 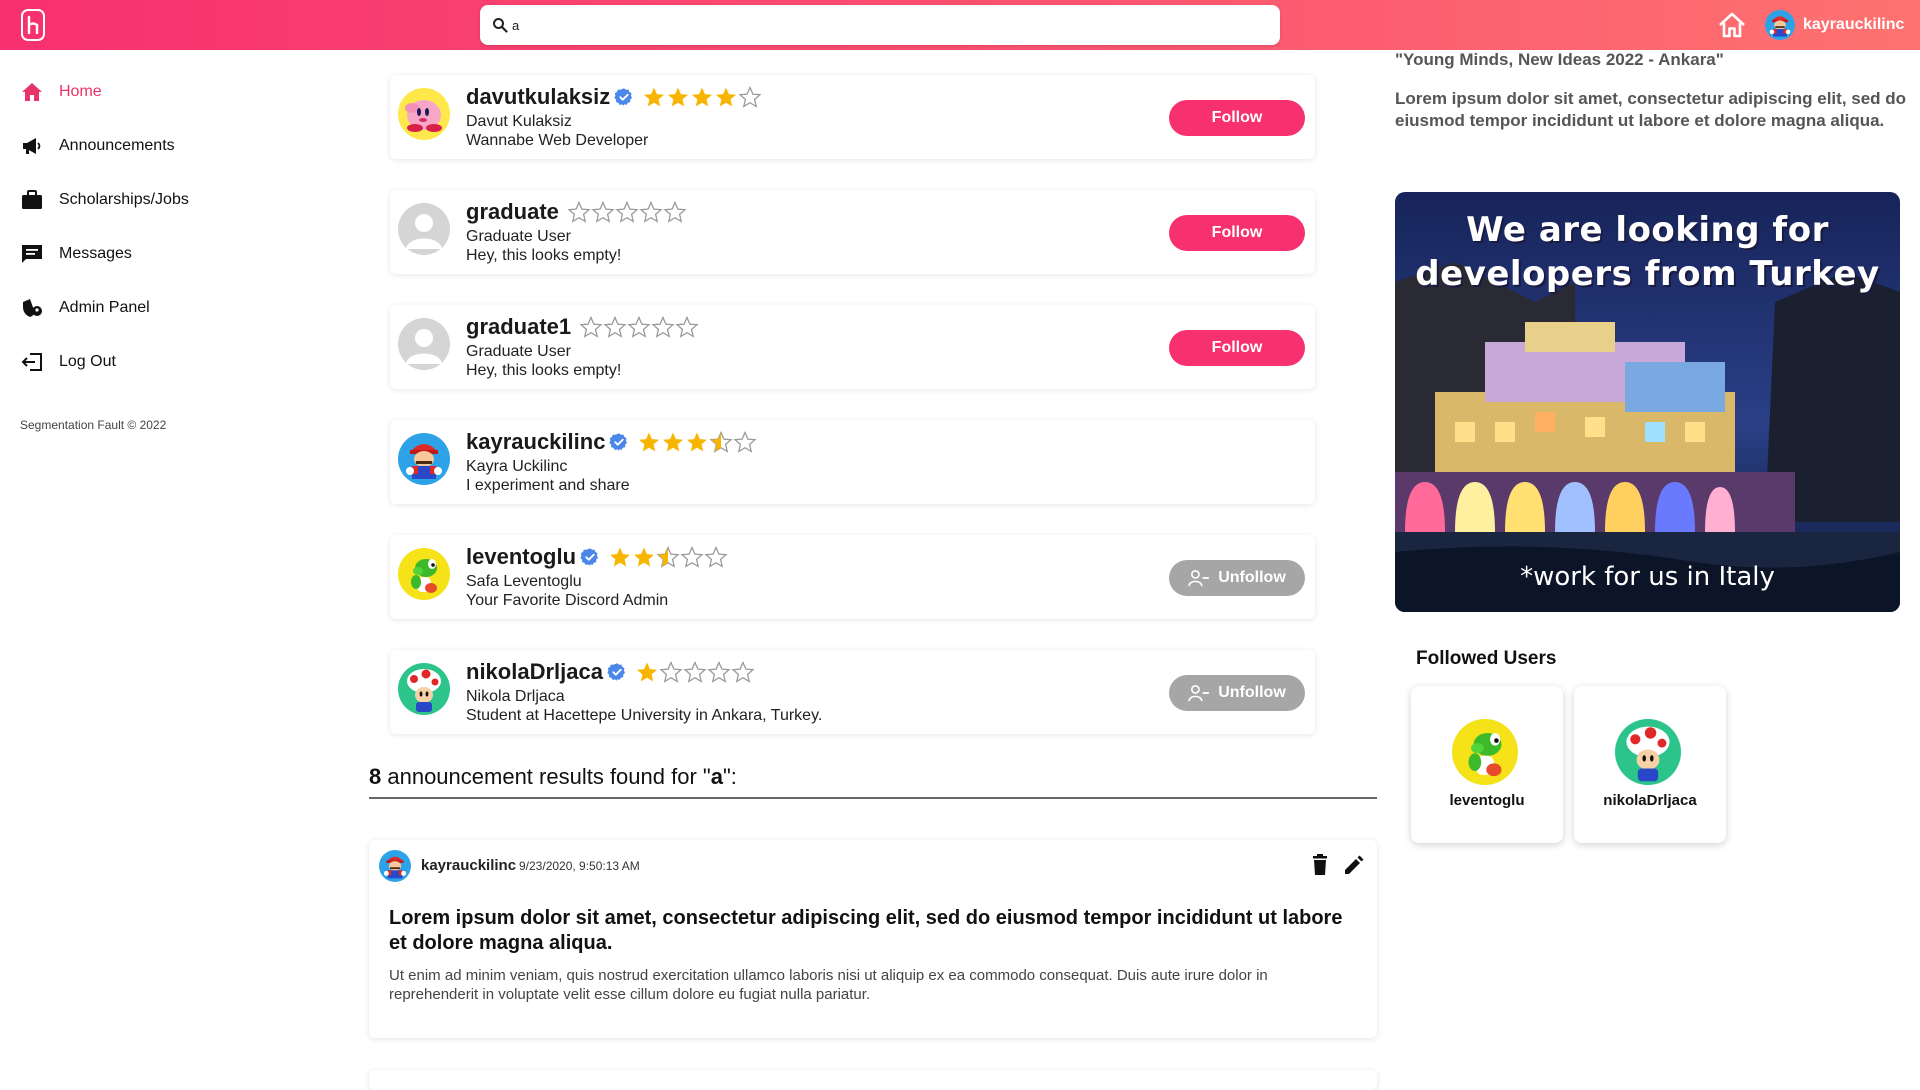 I want to click on sidebar-item-admin-panel: Admin Panel, so click(x=85, y=308).